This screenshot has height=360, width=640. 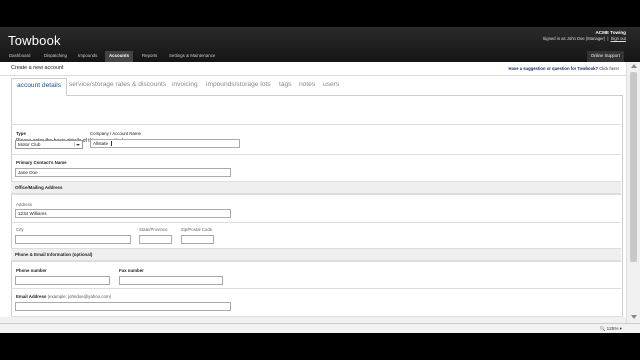 I want to click on tab-notes: notes, so click(x=307, y=84).